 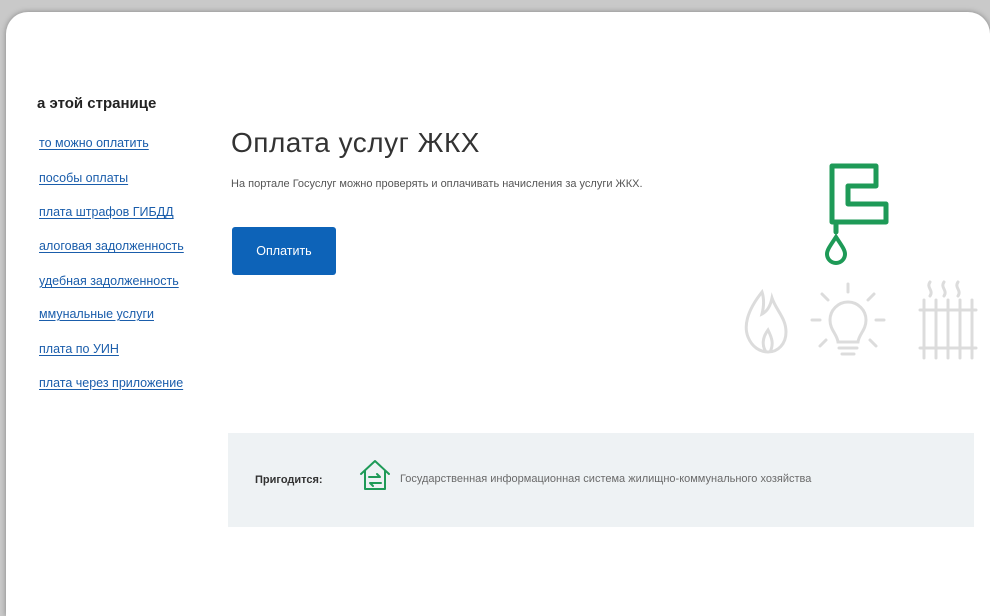 I want to click on water-drop-icon, so click(x=836, y=249).